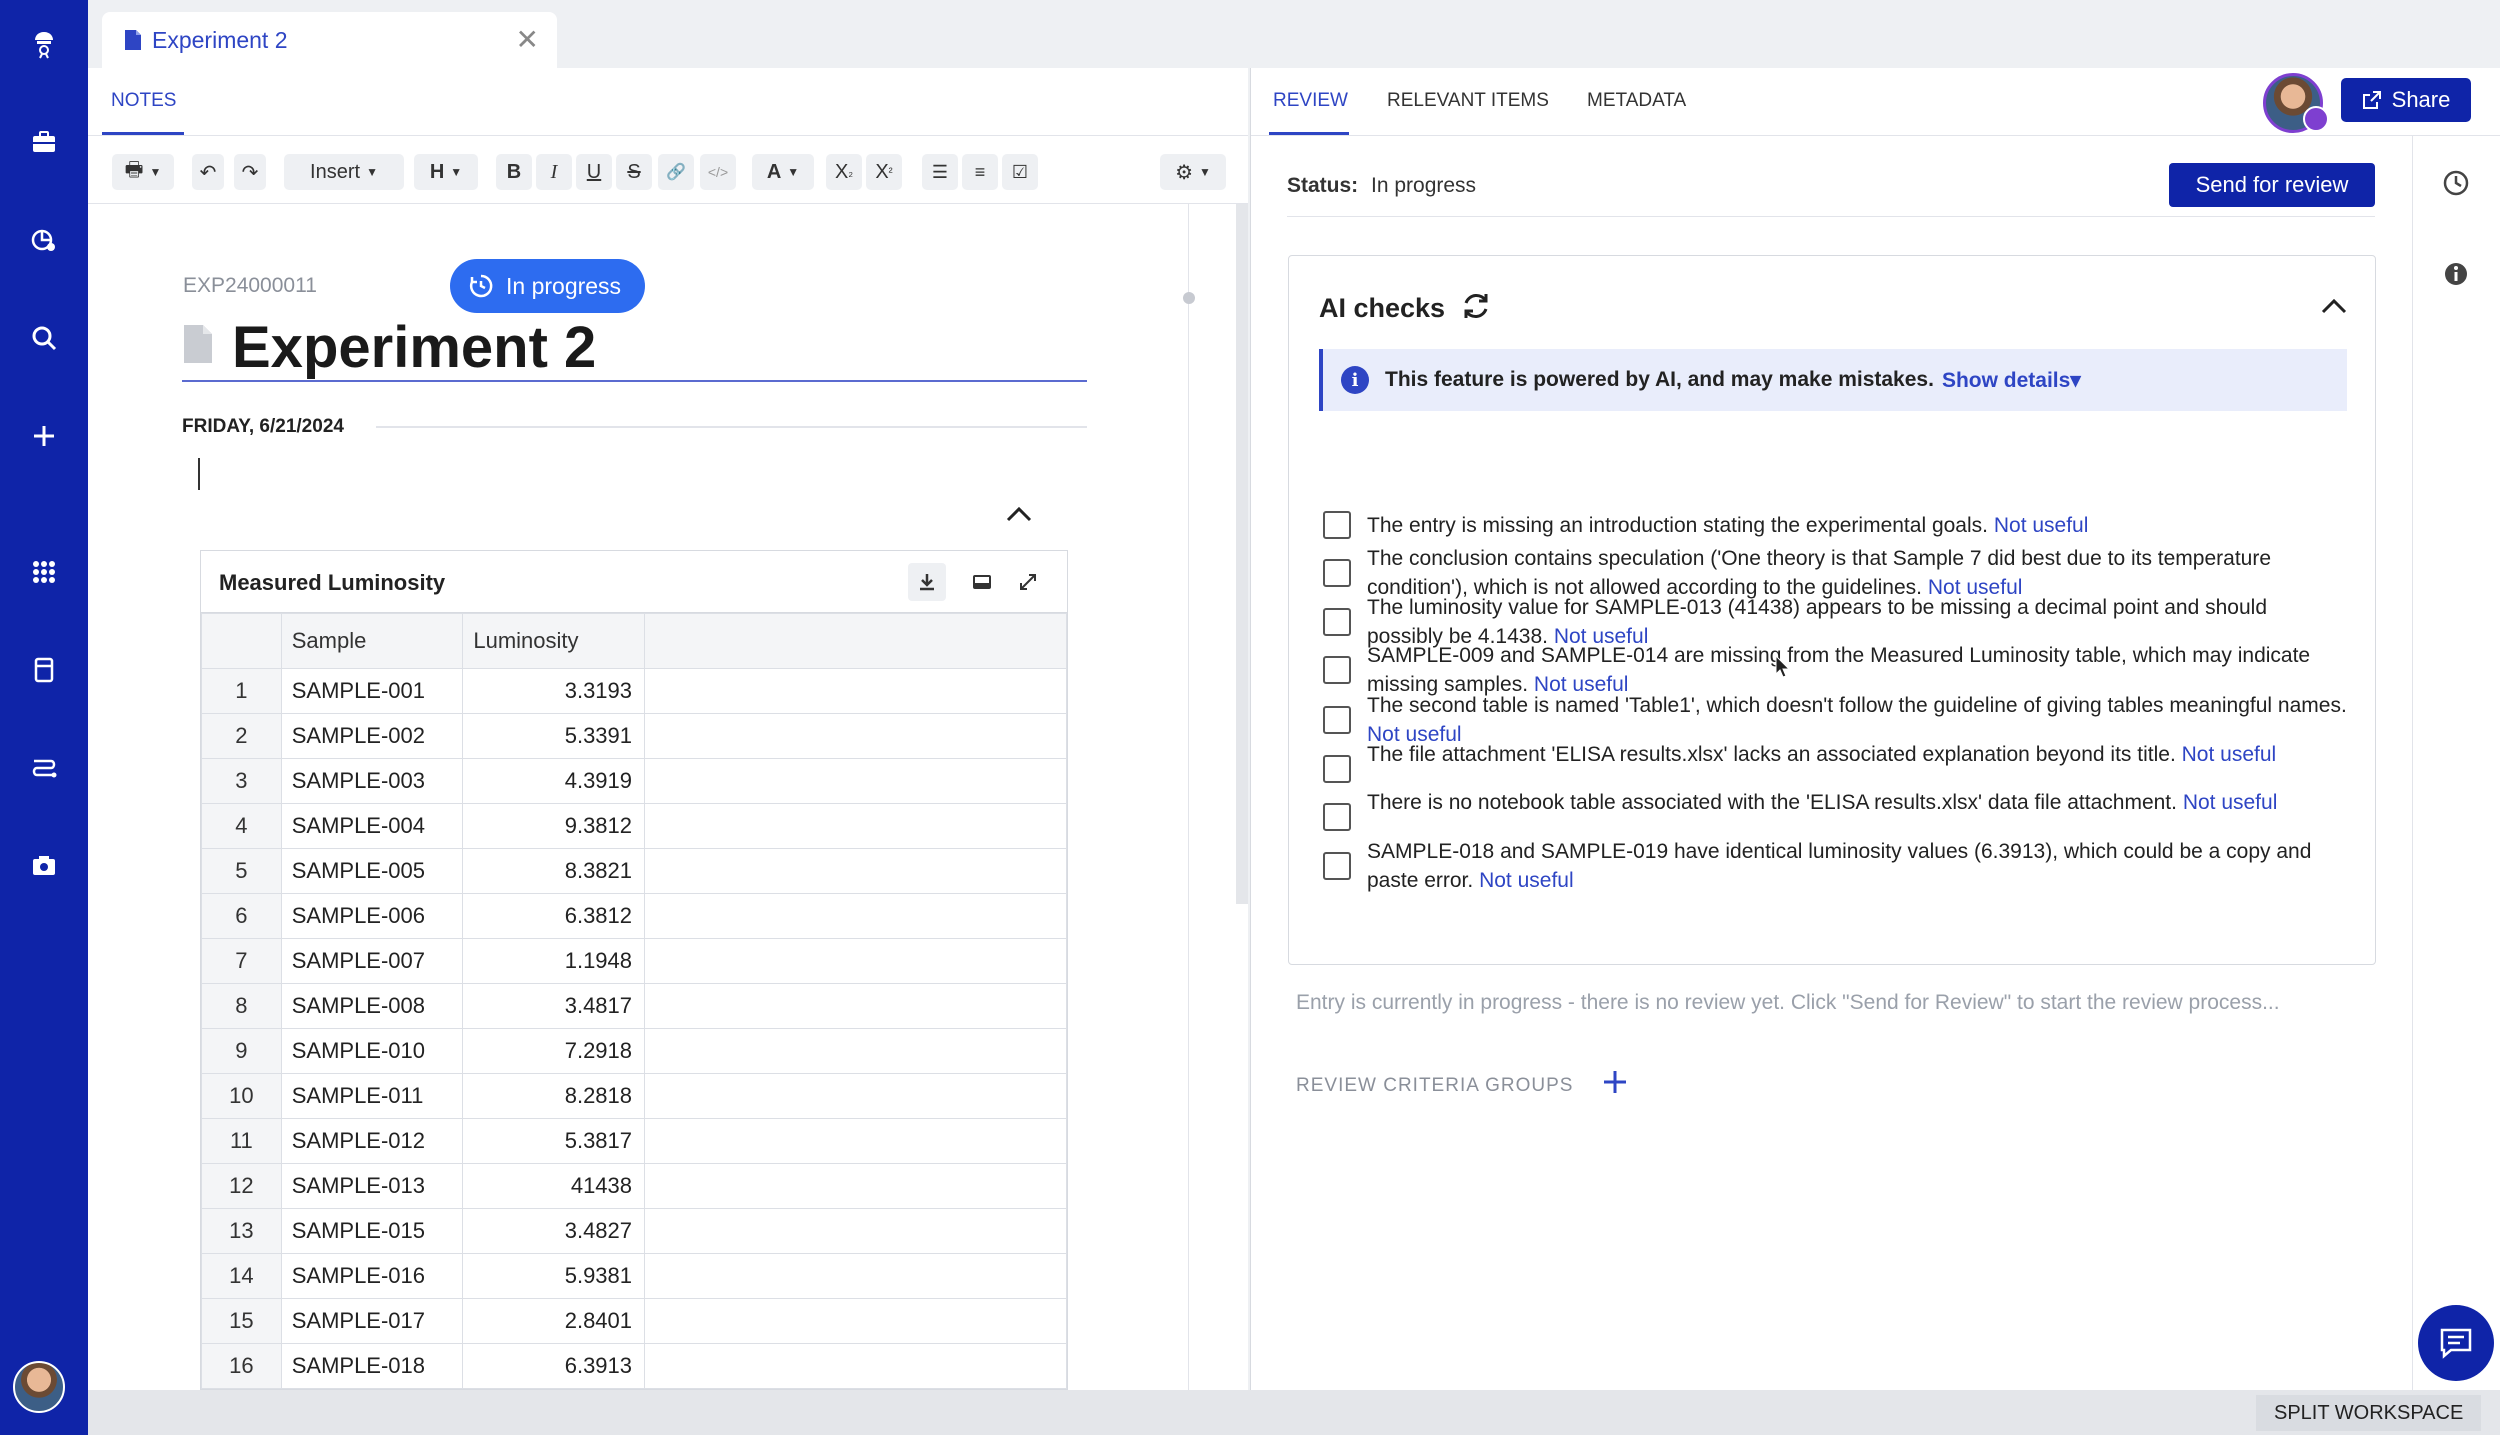  I want to click on chat-button, so click(2456, 1343).